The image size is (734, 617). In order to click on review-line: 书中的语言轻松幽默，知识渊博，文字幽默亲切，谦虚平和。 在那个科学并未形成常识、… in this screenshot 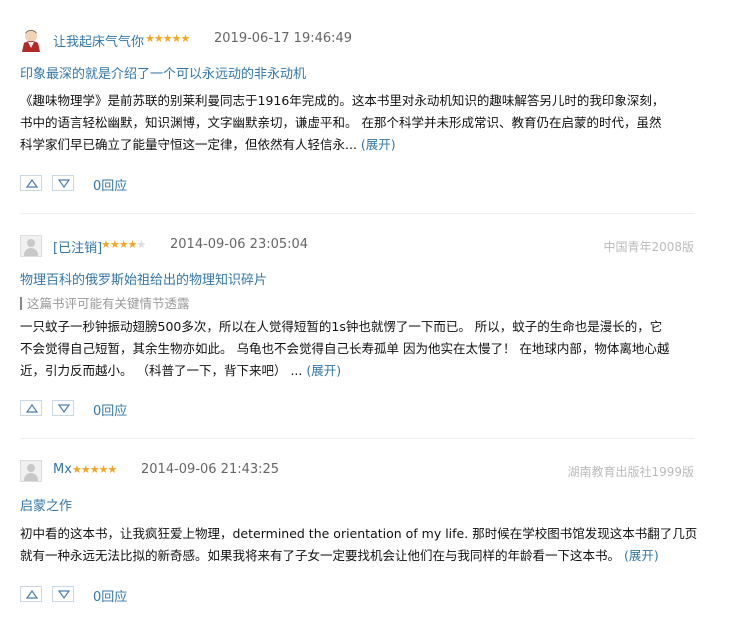, I will do `click(341, 122)`.